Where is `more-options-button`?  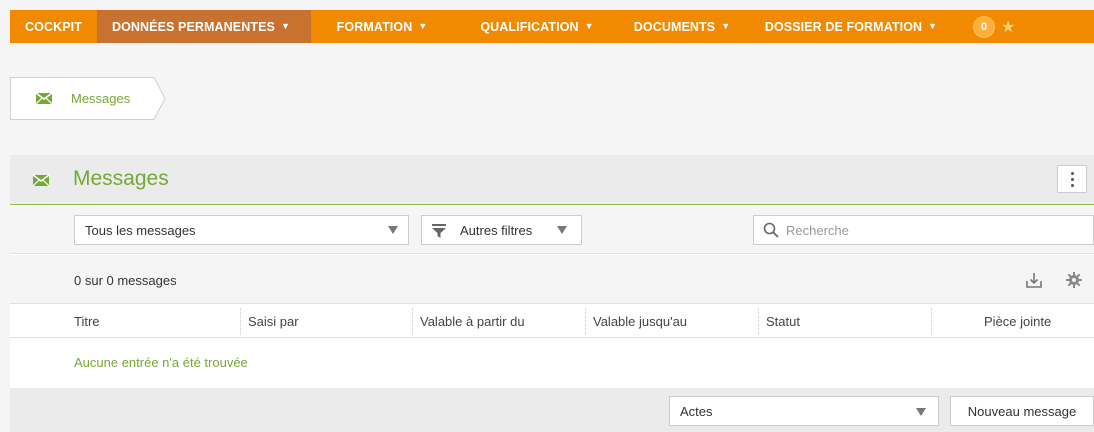 more-options-button is located at coordinates (1072, 179).